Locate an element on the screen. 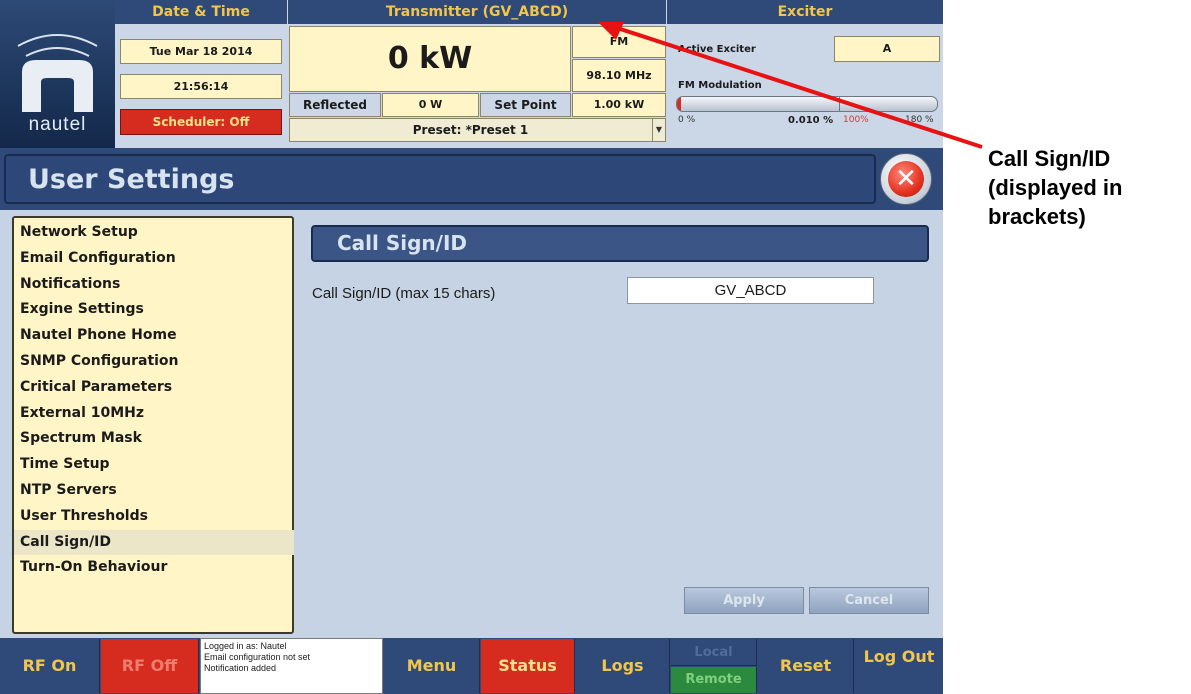 The image size is (1191, 694). annotation-line: (displayed in is located at coordinates (1055, 187).